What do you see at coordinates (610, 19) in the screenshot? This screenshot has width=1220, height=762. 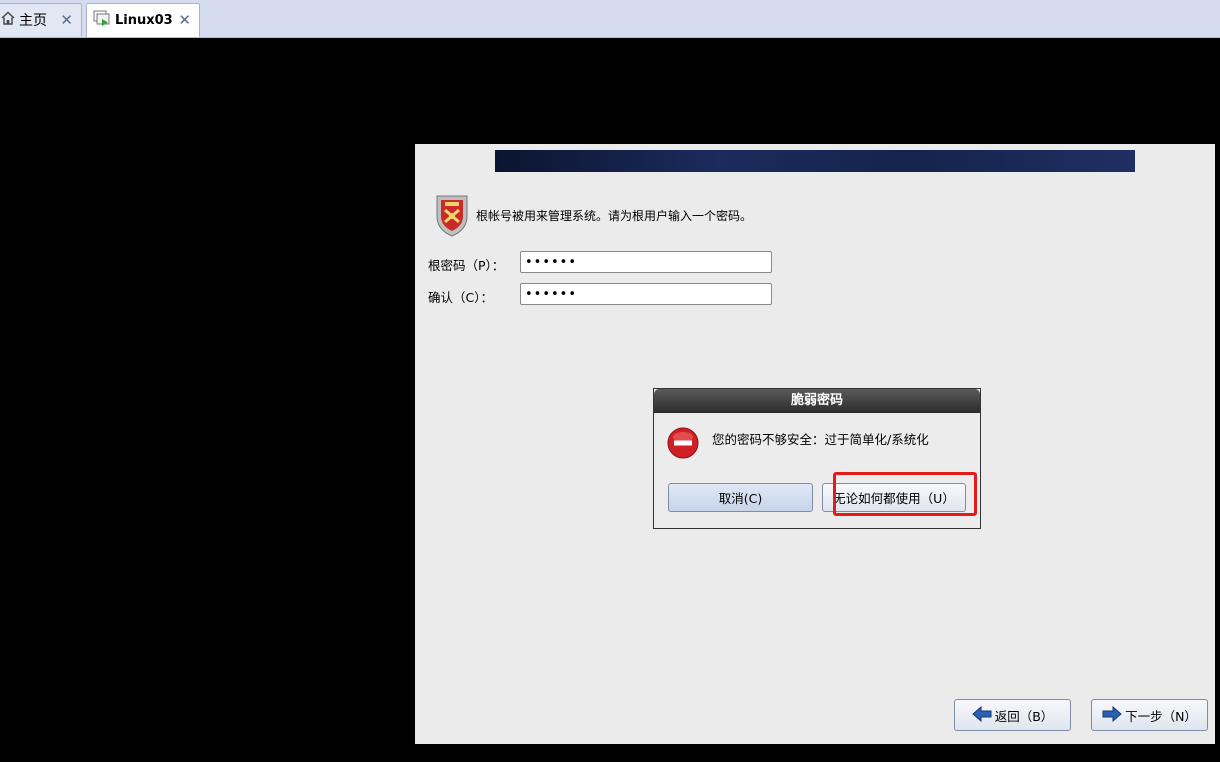 I see `vm-tab-bar: 主页 ✕ Linux03 ✕` at bounding box center [610, 19].